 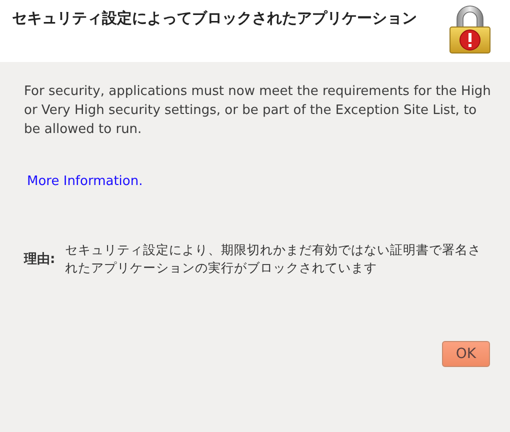 What do you see at coordinates (466, 354) in the screenshot?
I see `ok-button: OK` at bounding box center [466, 354].